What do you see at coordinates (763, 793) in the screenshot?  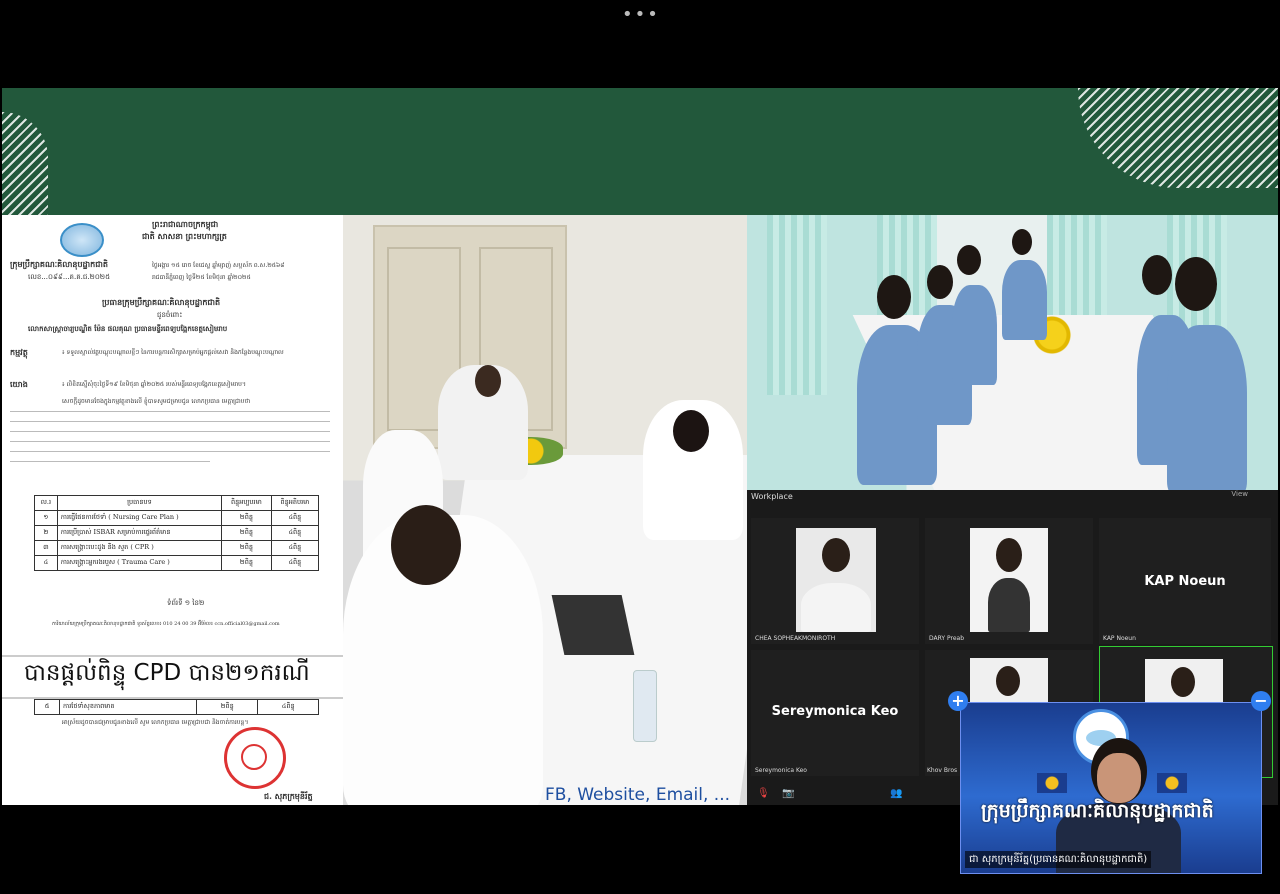 I see `mic-muted-icon: 🎙` at bounding box center [763, 793].